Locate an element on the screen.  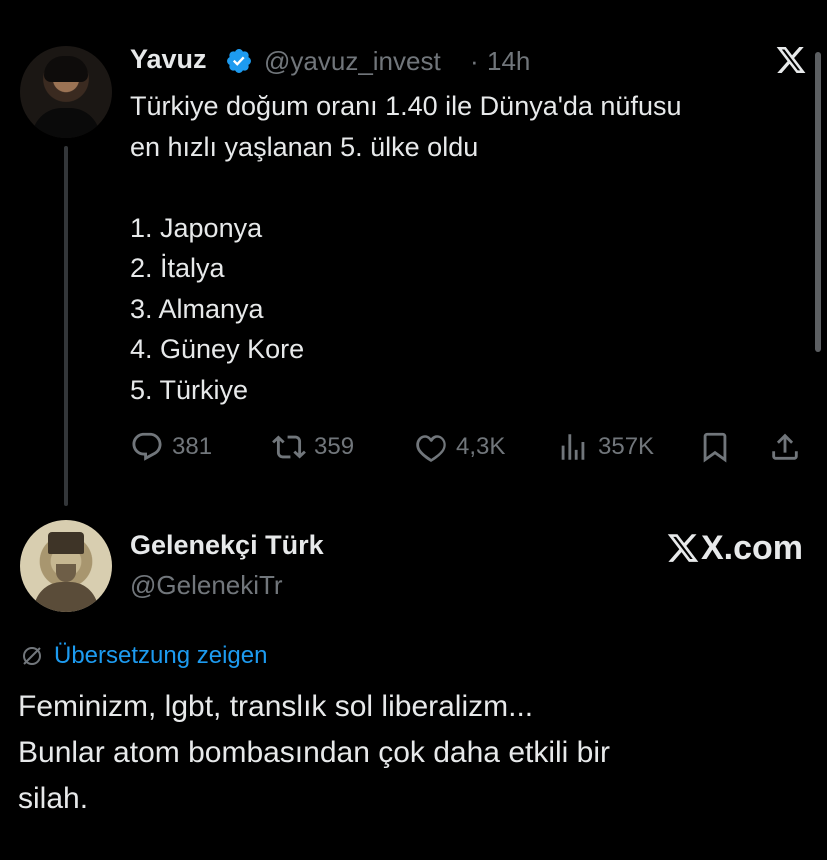
translate-link: Übersetzung zeigen is located at coordinates (143, 656).